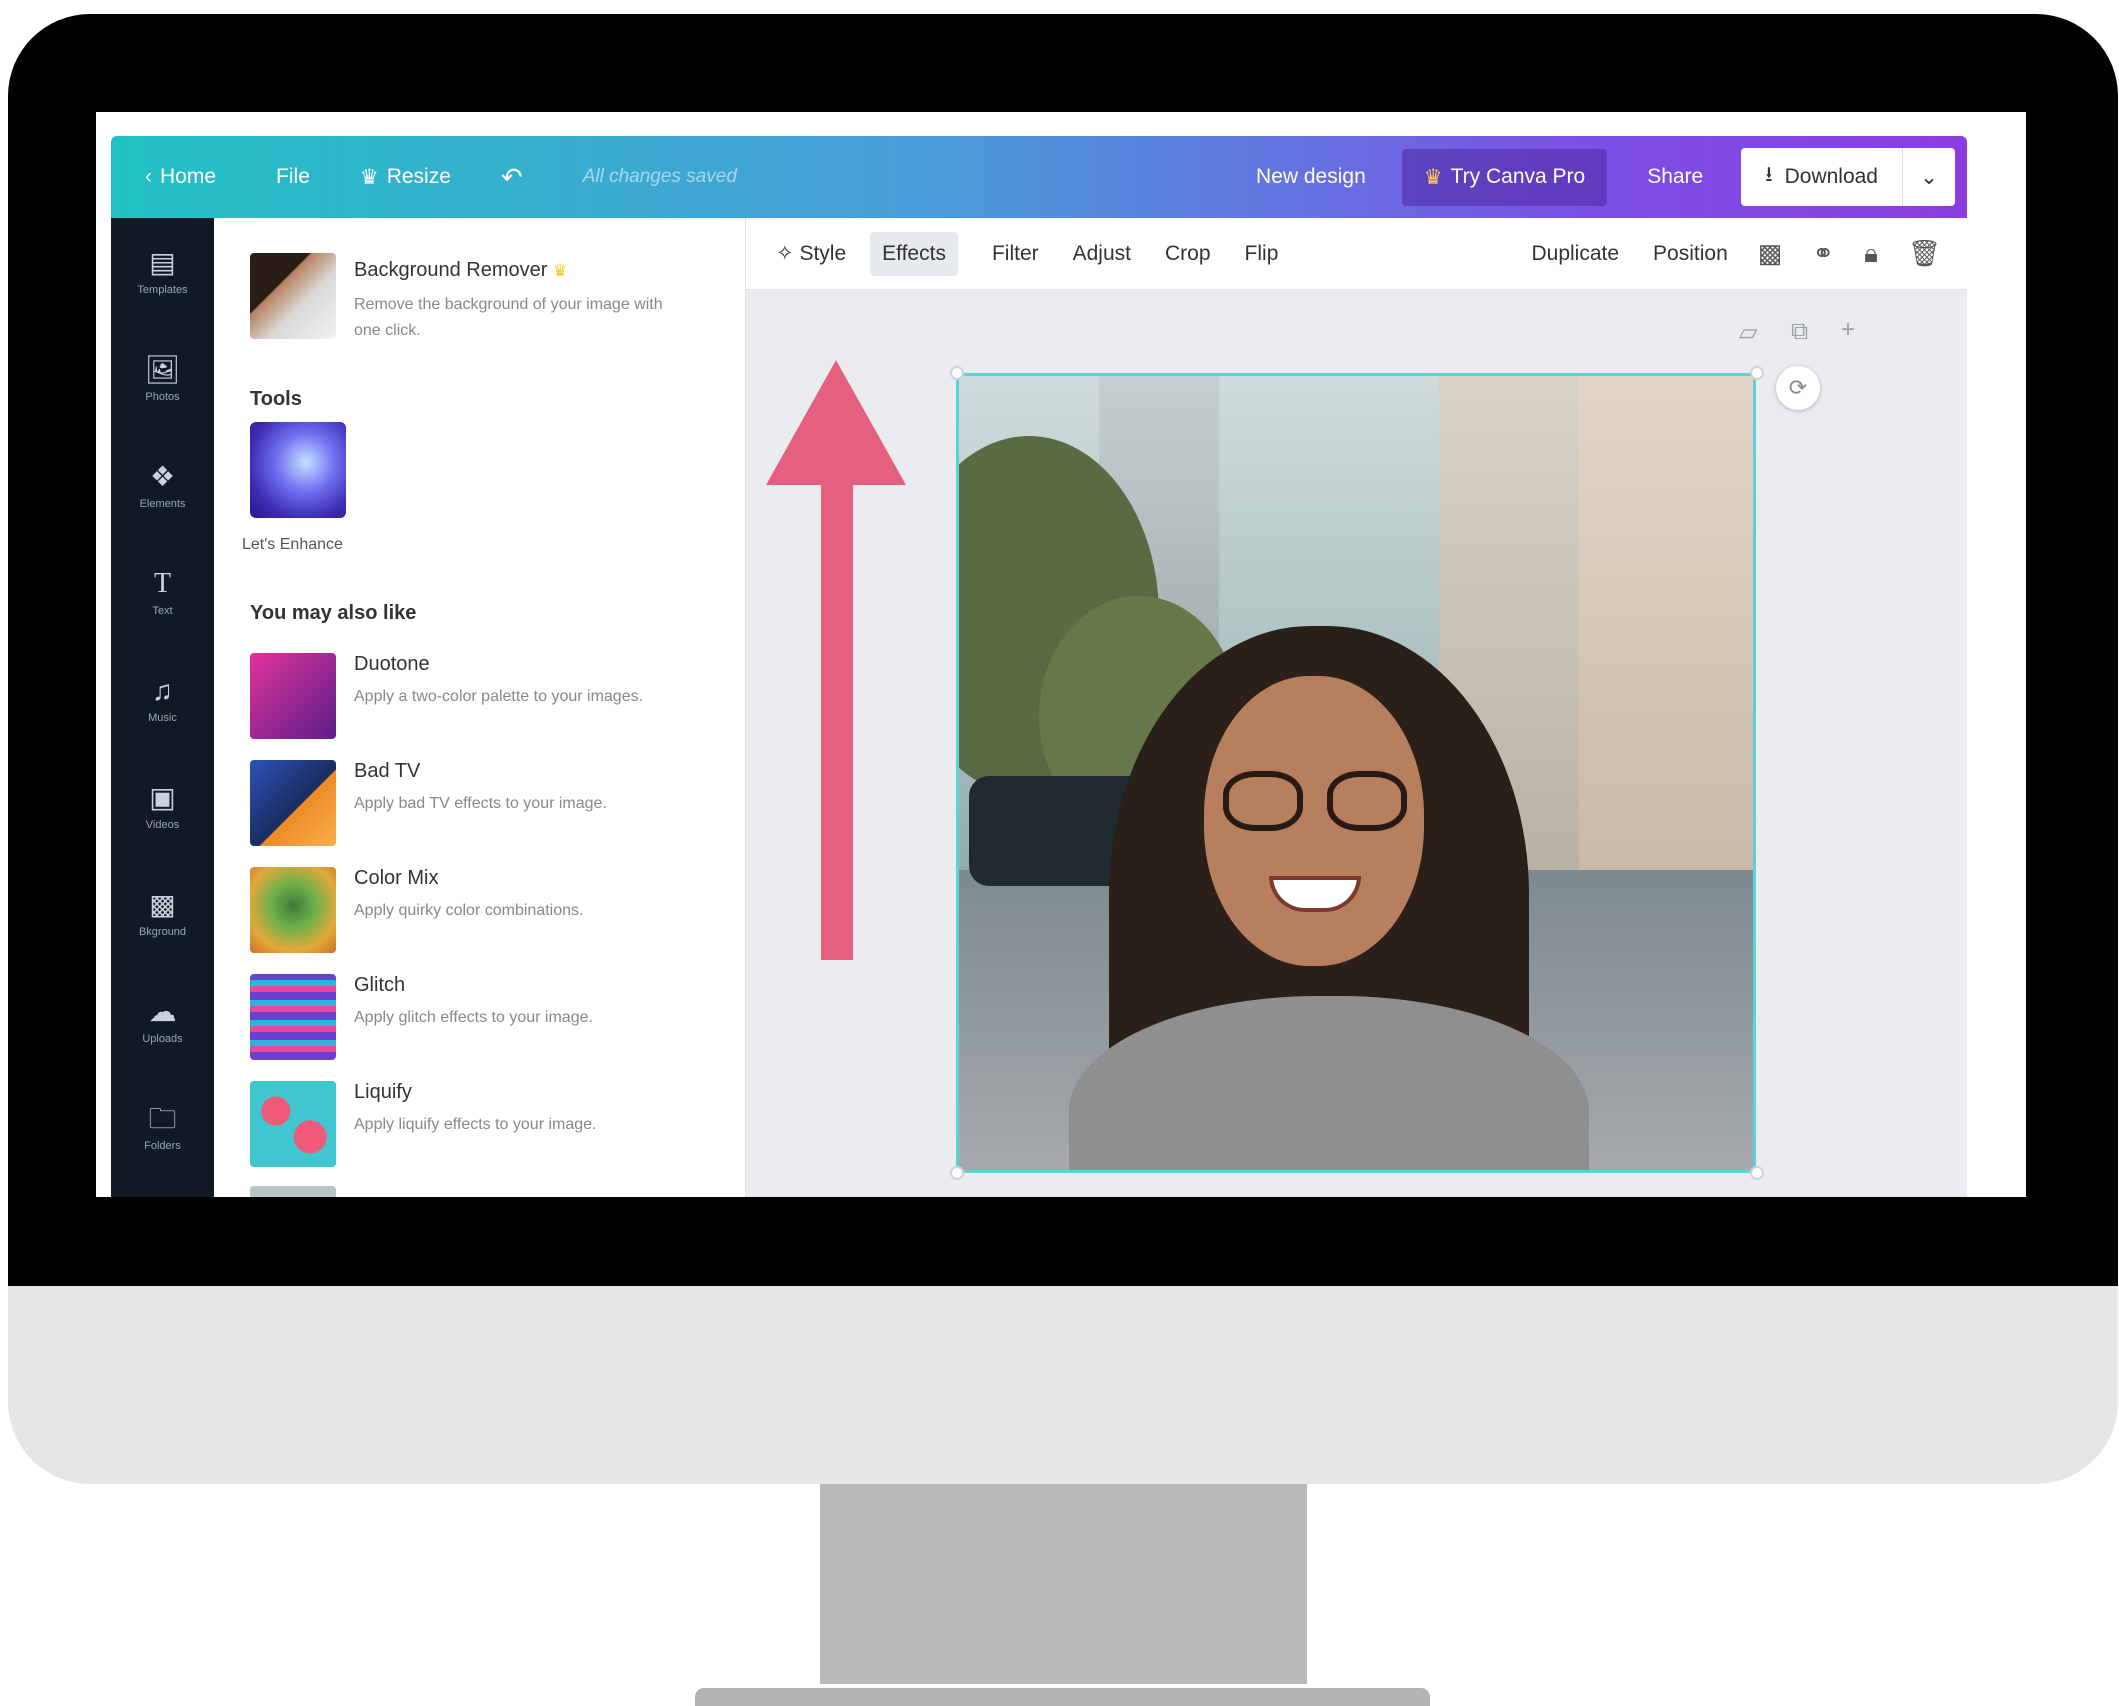  Describe the element at coordinates (162, 1011) in the screenshot. I see `upload-cloud-icon: ☁` at that location.